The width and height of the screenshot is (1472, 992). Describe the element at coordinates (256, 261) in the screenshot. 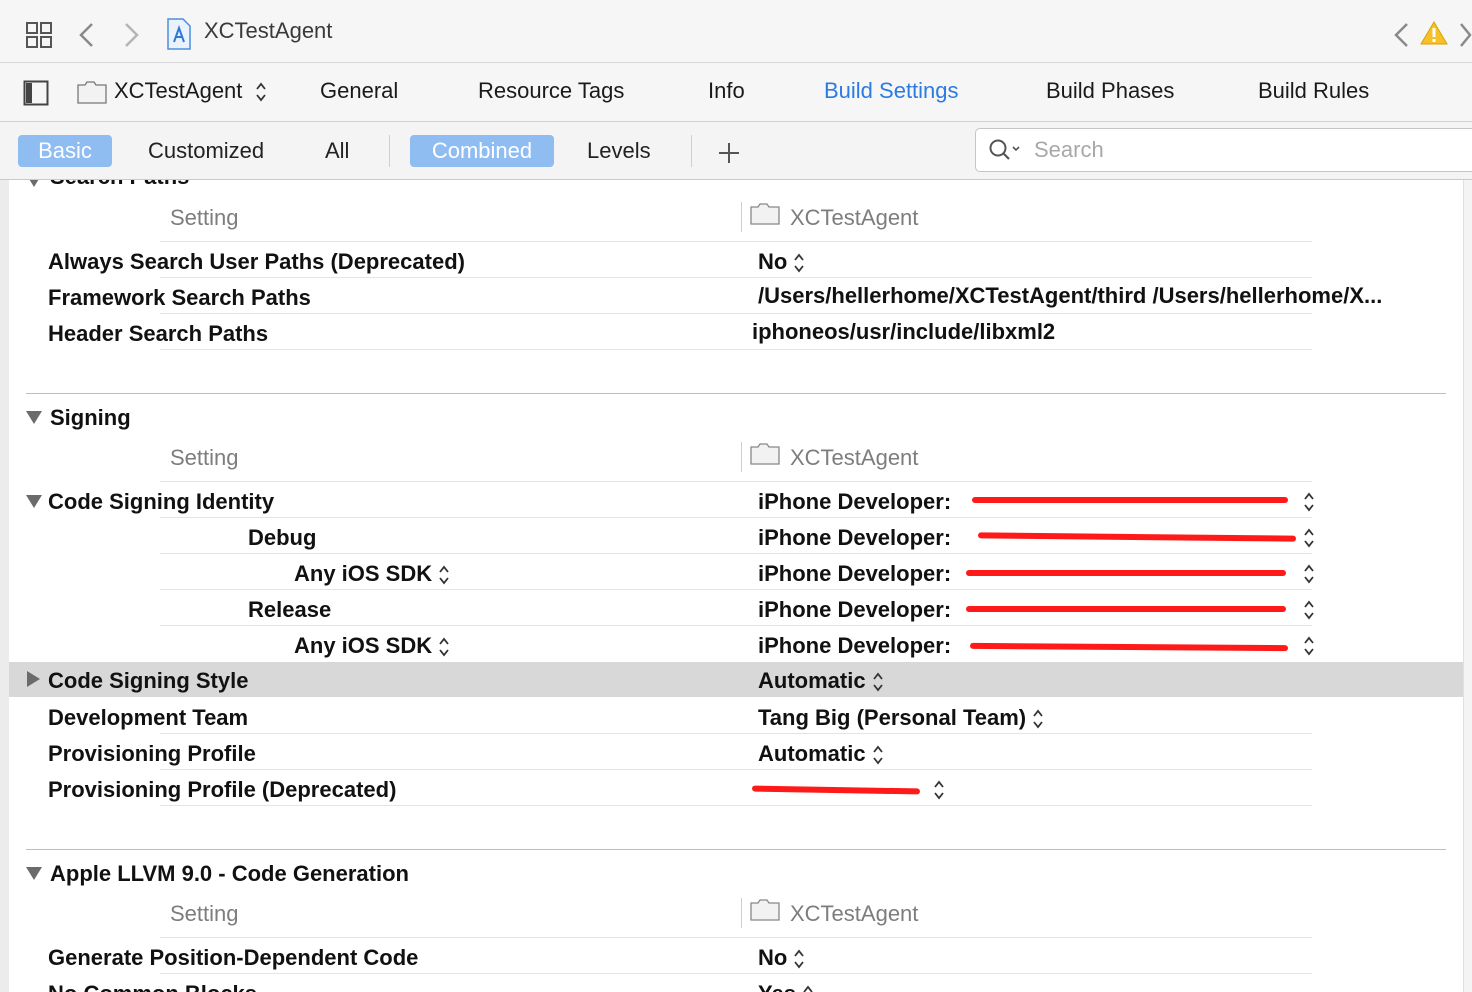

I see `setting-label: Always Search User Paths (Deprecated)` at that location.